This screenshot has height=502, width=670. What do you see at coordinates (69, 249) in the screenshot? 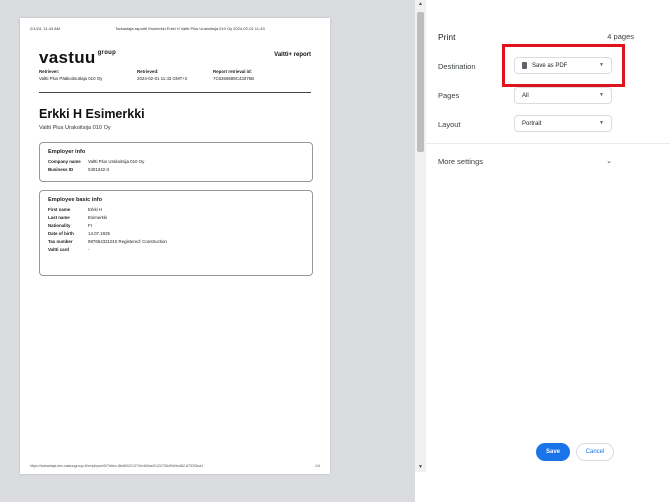
I see `info-row: Valtti card -` at bounding box center [69, 249].